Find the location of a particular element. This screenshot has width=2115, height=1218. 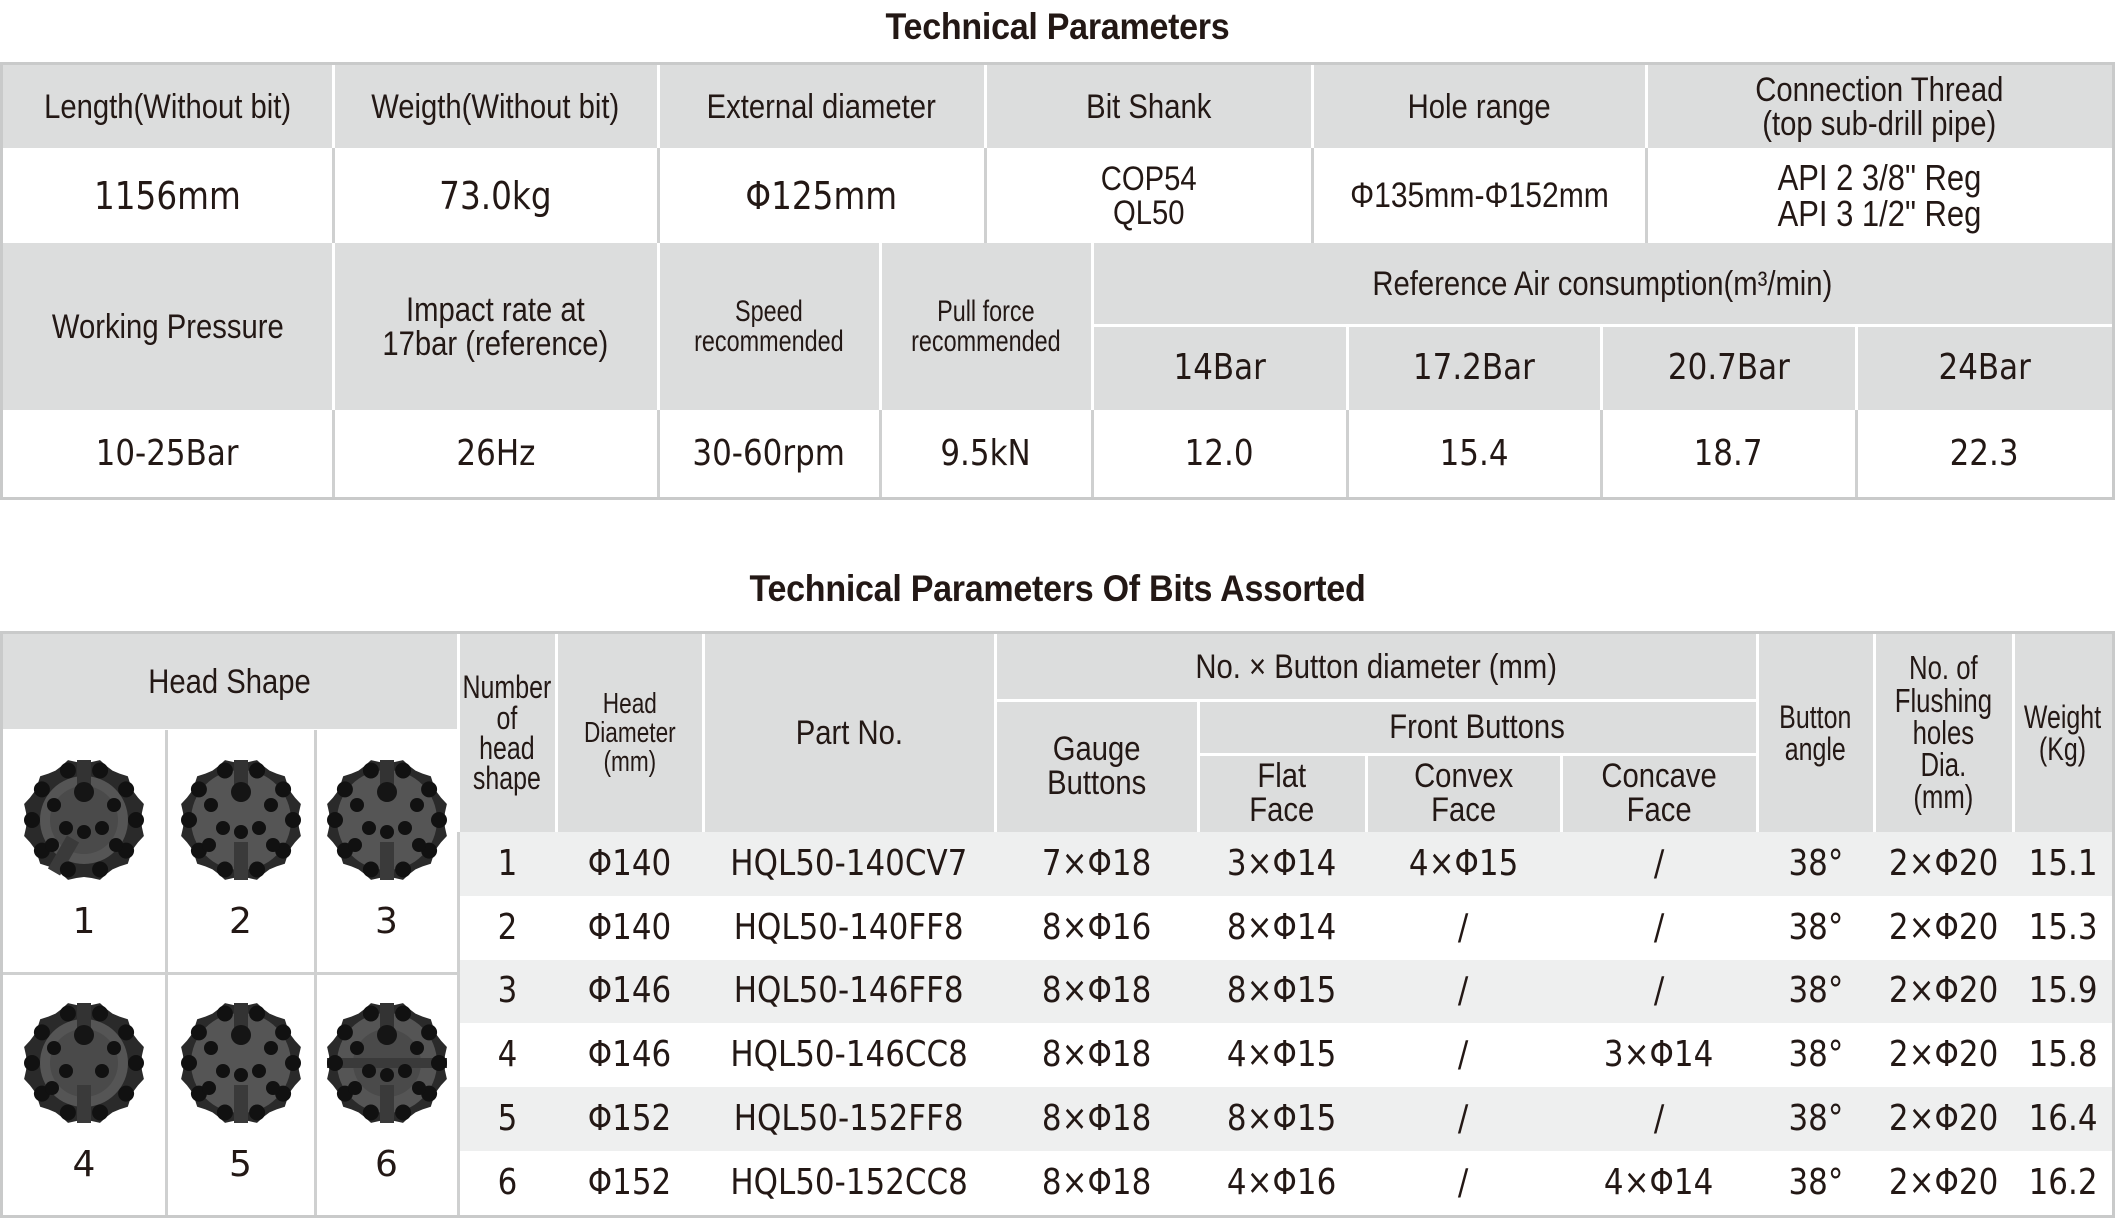

bits-title: Technical Parameters Of Bits Assorted is located at coordinates (1057, 588).